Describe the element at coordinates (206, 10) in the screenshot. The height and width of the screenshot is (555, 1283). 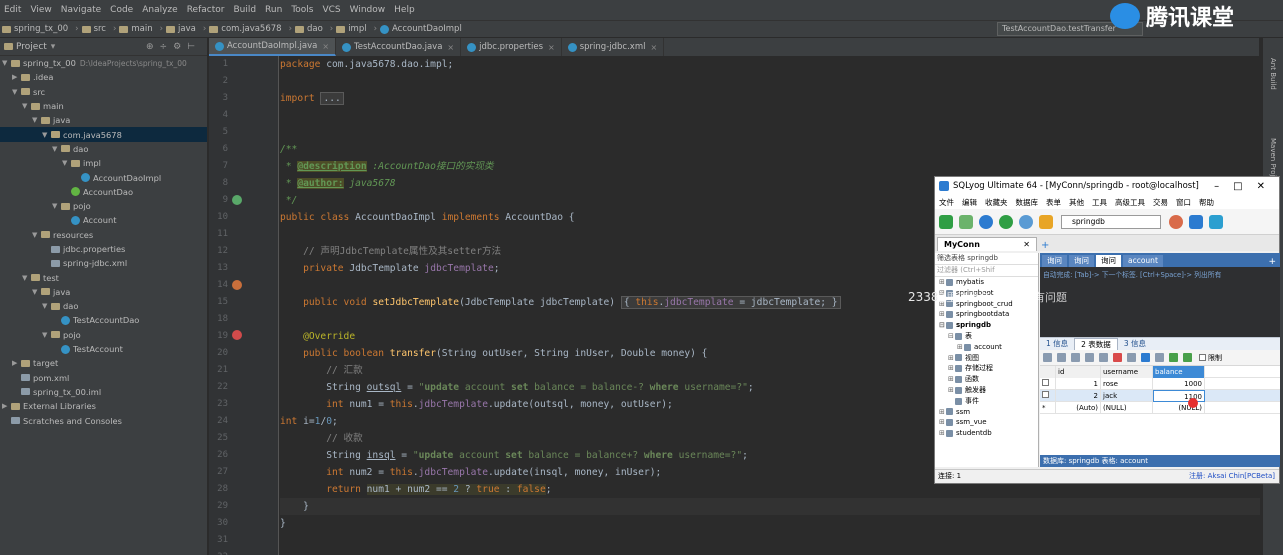
I see `menu-item-refactor: Refactor` at that location.